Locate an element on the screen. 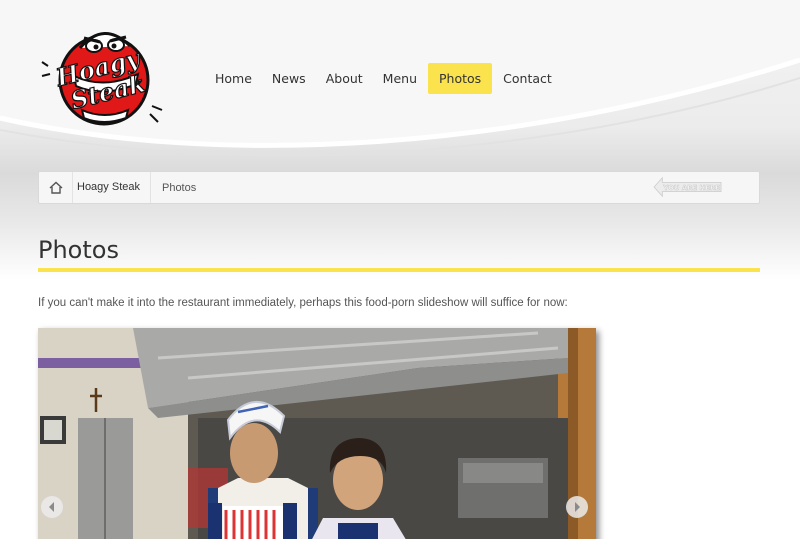  home-icon is located at coordinates (55, 187).